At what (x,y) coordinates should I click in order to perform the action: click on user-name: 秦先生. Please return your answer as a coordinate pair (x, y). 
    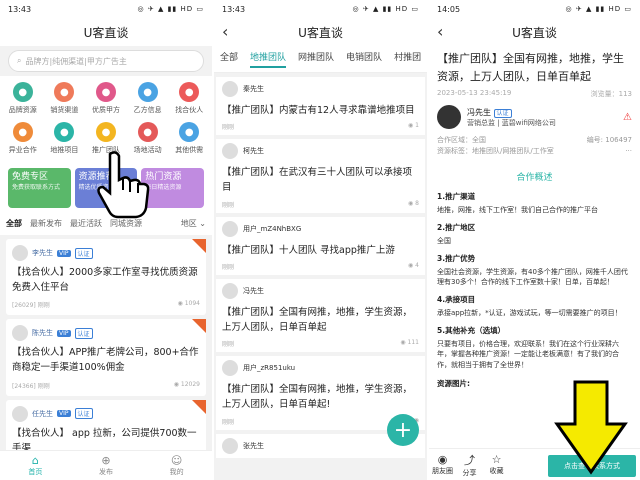
    Looking at the image, I should click on (253, 89).